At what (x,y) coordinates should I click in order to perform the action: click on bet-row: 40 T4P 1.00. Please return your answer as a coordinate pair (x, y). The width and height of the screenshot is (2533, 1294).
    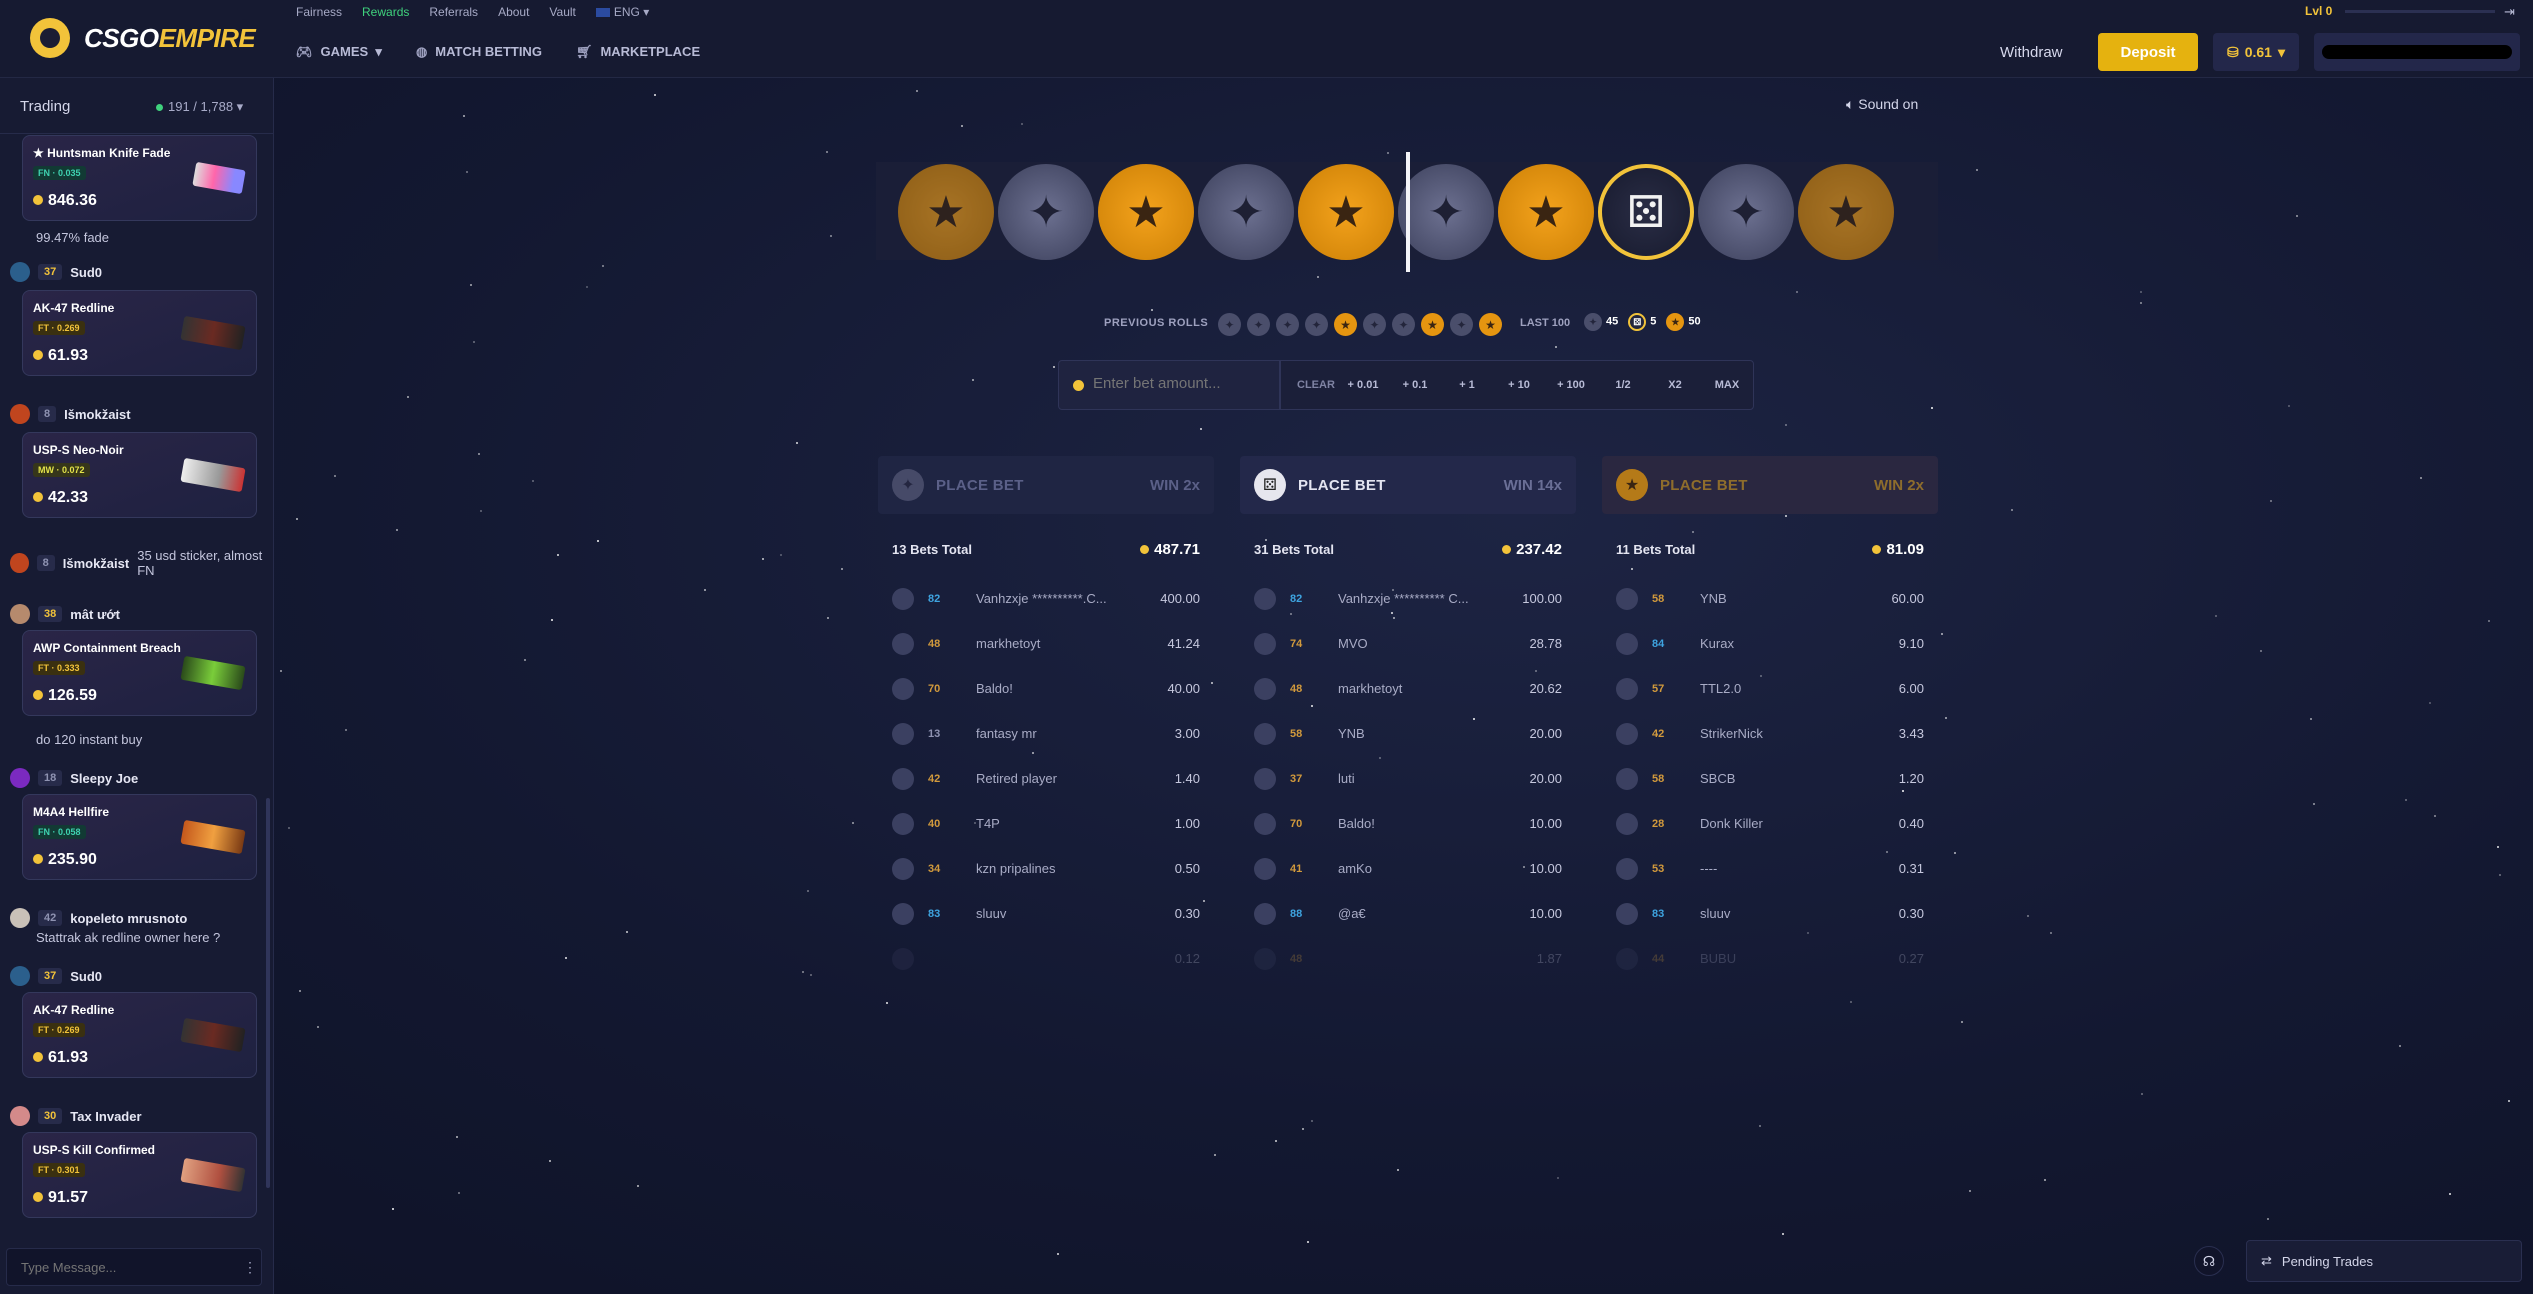
    Looking at the image, I should click on (1046, 823).